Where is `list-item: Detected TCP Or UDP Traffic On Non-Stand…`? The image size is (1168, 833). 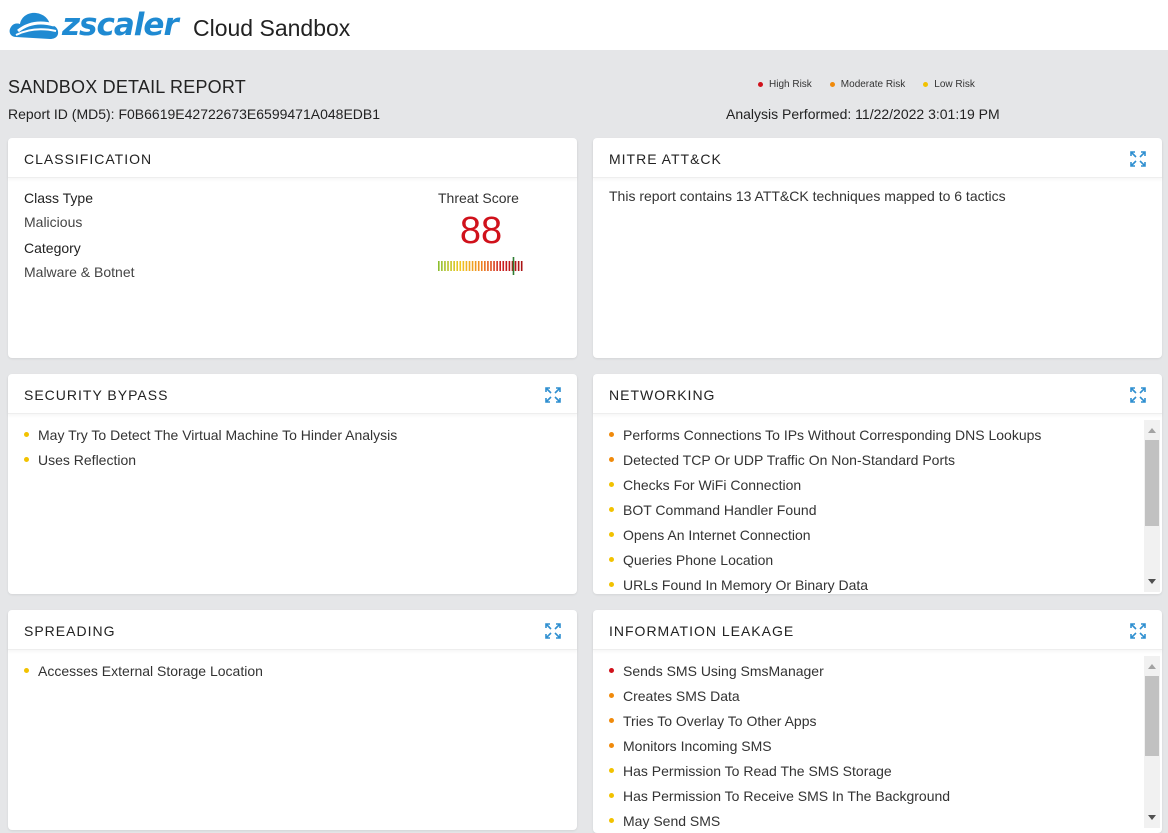
list-item: Detected TCP Or UDP Traffic On Non-Stand… is located at coordinates (825, 459).